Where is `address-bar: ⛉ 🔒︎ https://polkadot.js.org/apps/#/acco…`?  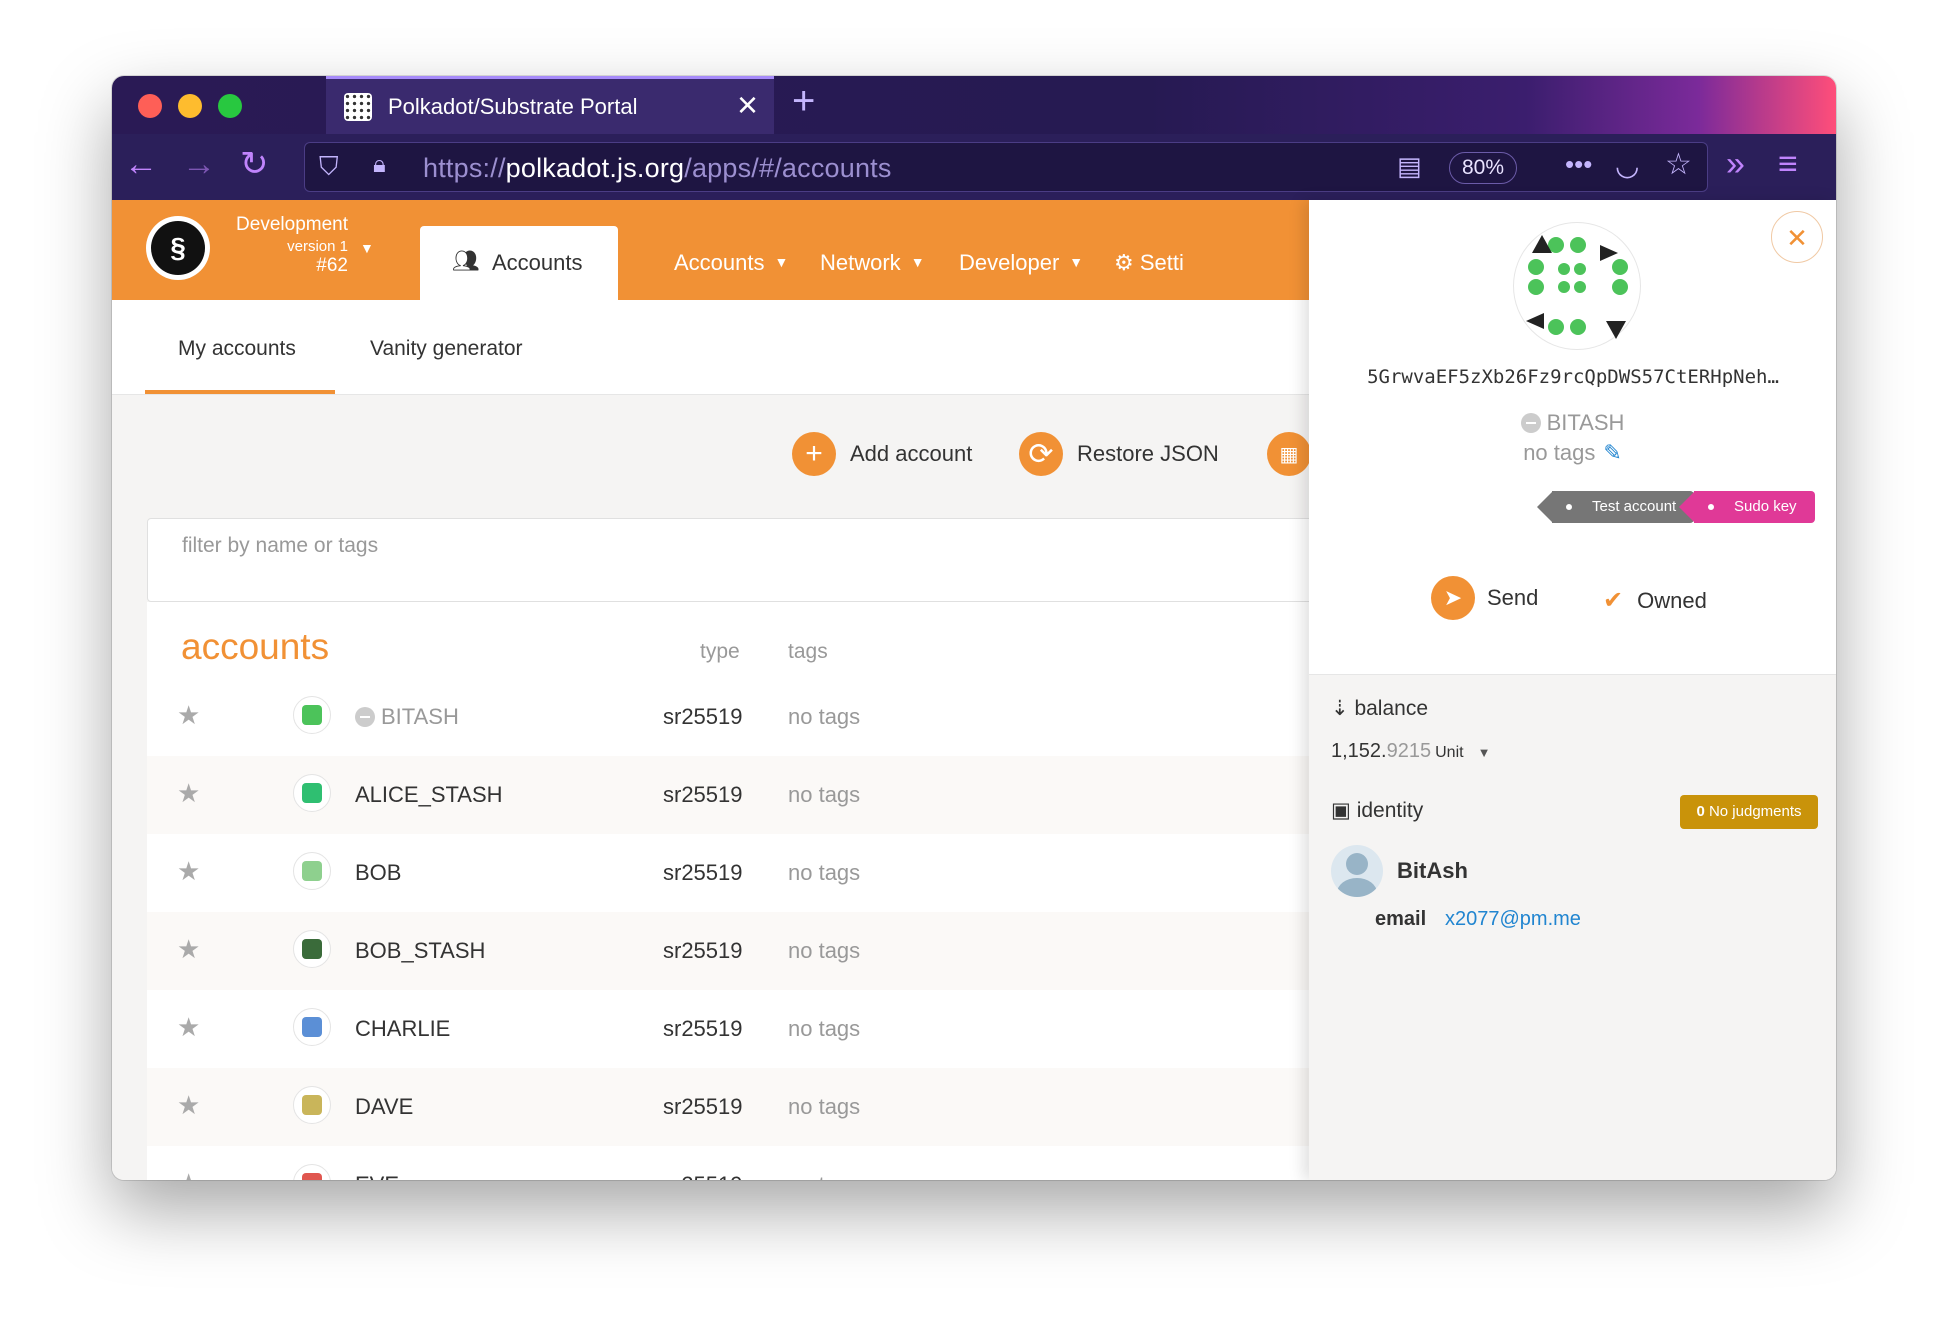 address-bar: ⛉ 🔒︎ https://polkadot.js.org/apps/#/acco… is located at coordinates (1006, 167).